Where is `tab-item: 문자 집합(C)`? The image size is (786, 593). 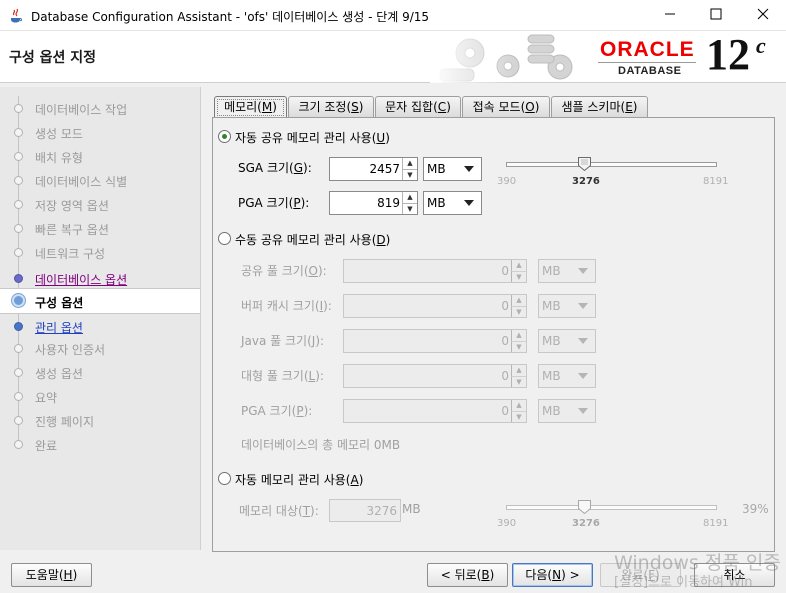
tab-item: 문자 집합(C) is located at coordinates (418, 107).